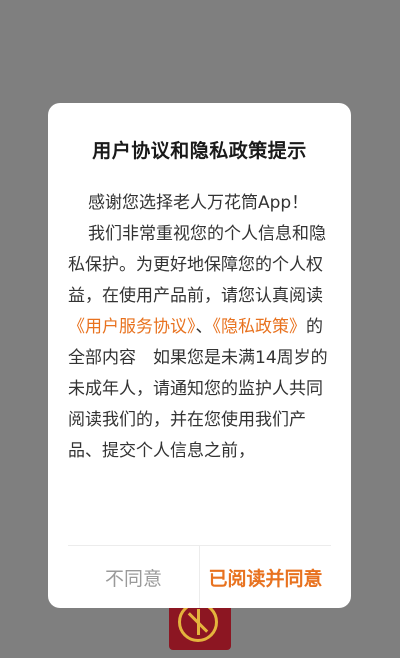 Image resolution: width=400 pixels, height=658 pixels. What do you see at coordinates (199, 151) in the screenshot?
I see `dialog-title: 用户协议和隐私政策提示` at bounding box center [199, 151].